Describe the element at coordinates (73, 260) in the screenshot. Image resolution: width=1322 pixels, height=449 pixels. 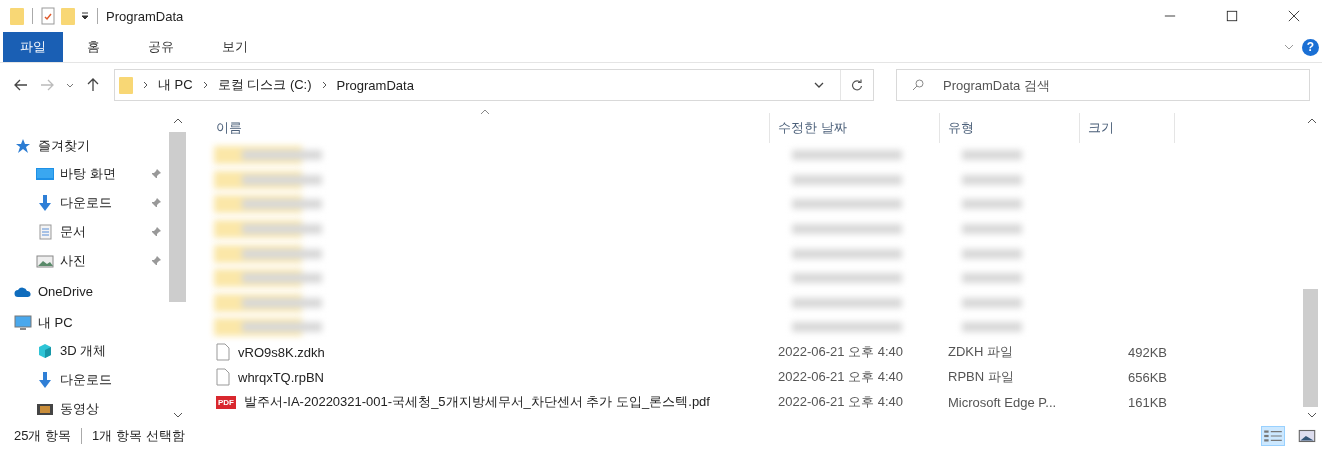
I see `nav-label: 사진` at that location.